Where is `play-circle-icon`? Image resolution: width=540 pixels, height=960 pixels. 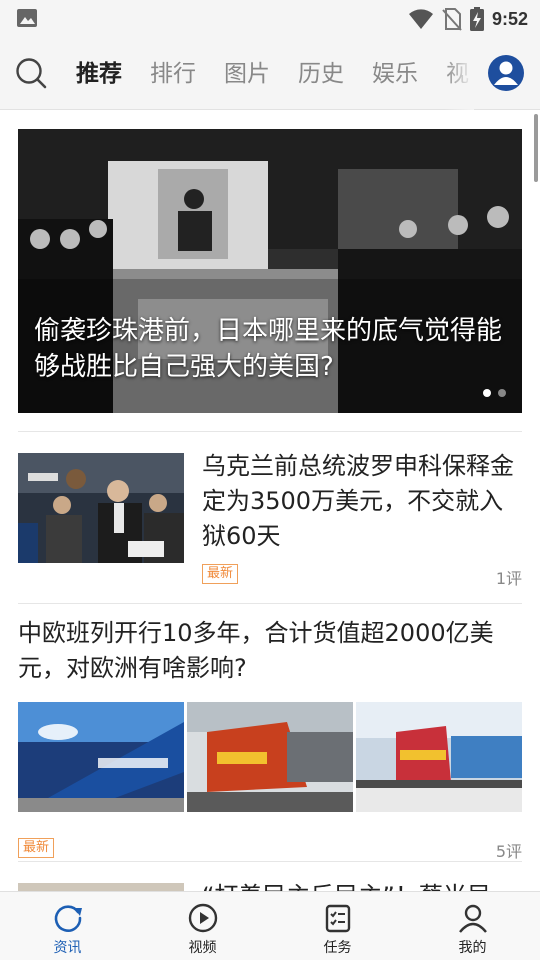 play-circle-icon is located at coordinates (202, 918).